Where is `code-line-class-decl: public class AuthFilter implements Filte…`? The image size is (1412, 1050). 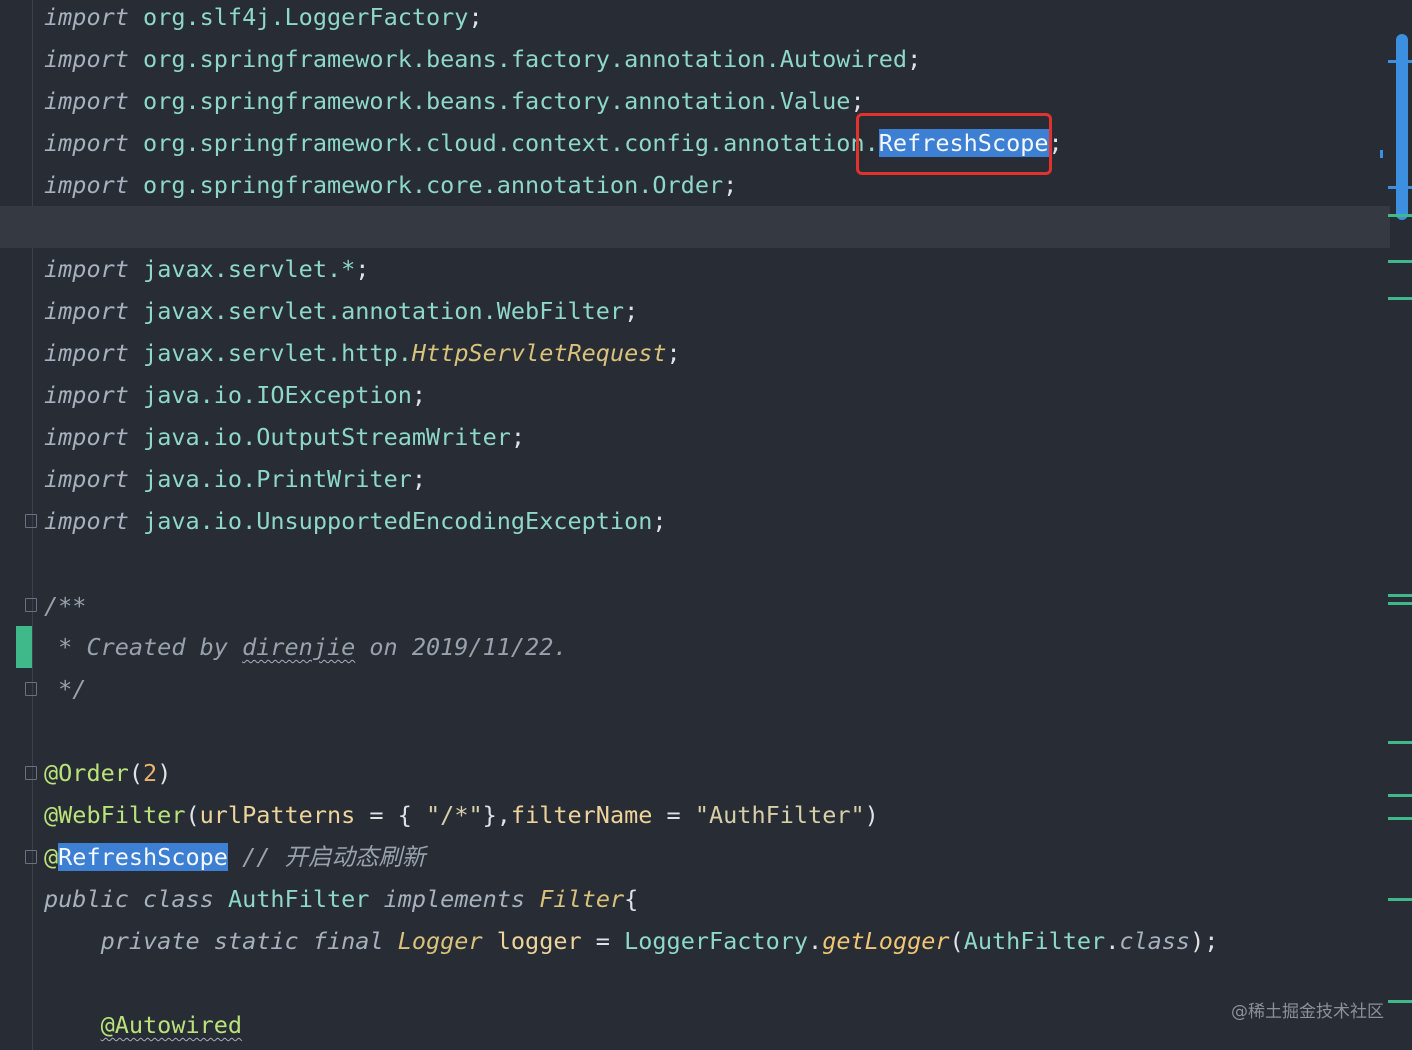 code-line-class-decl: public class AuthFilter implements Filte… is located at coordinates (341, 899).